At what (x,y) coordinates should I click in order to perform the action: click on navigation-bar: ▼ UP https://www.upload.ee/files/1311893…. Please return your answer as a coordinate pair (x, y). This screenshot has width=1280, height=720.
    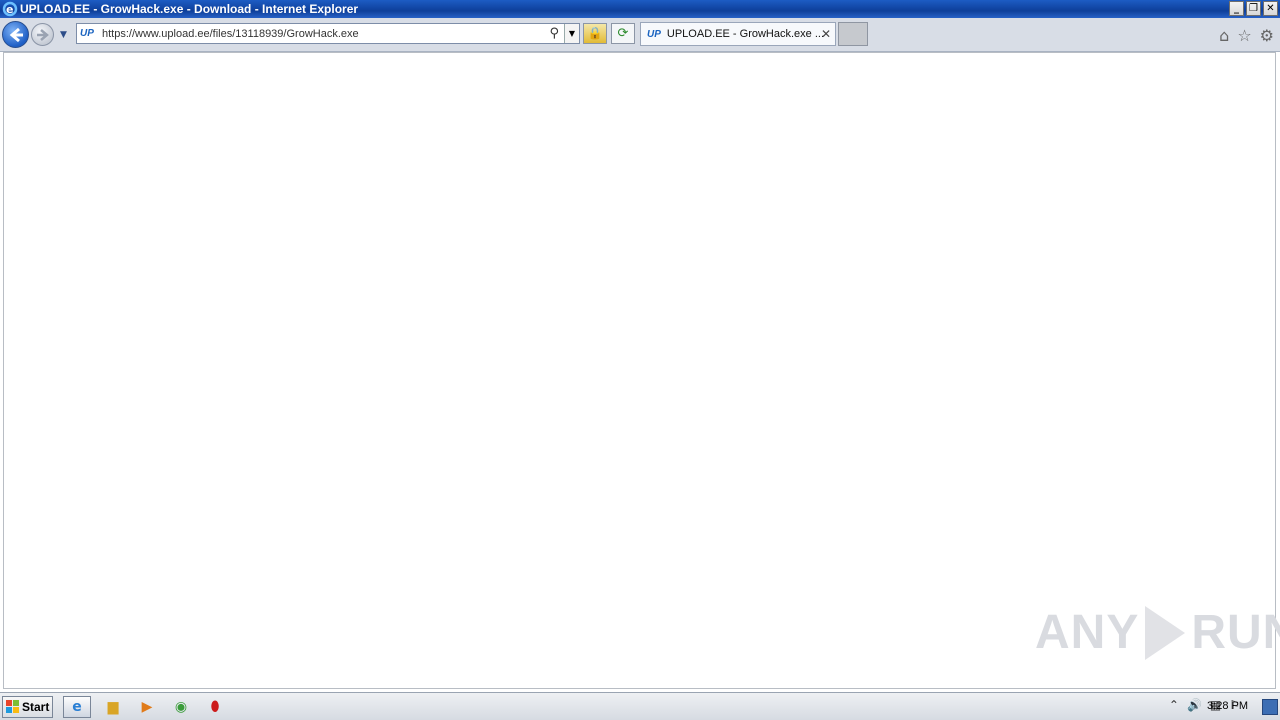
    Looking at the image, I should click on (640, 35).